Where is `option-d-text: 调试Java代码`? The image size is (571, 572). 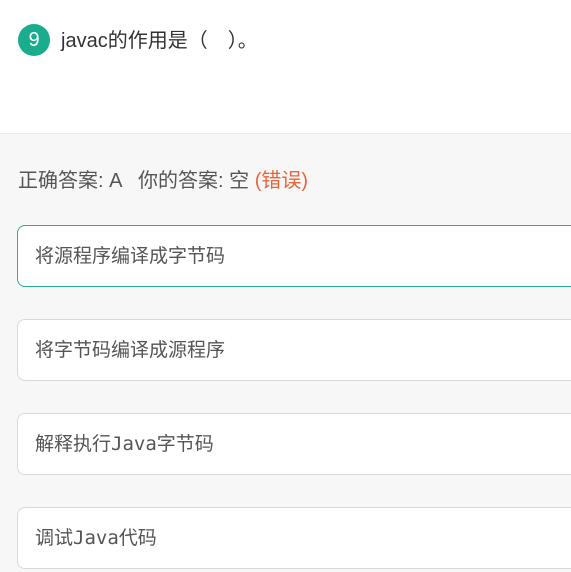
option-d-text: 调试Java代码 is located at coordinates (96, 538).